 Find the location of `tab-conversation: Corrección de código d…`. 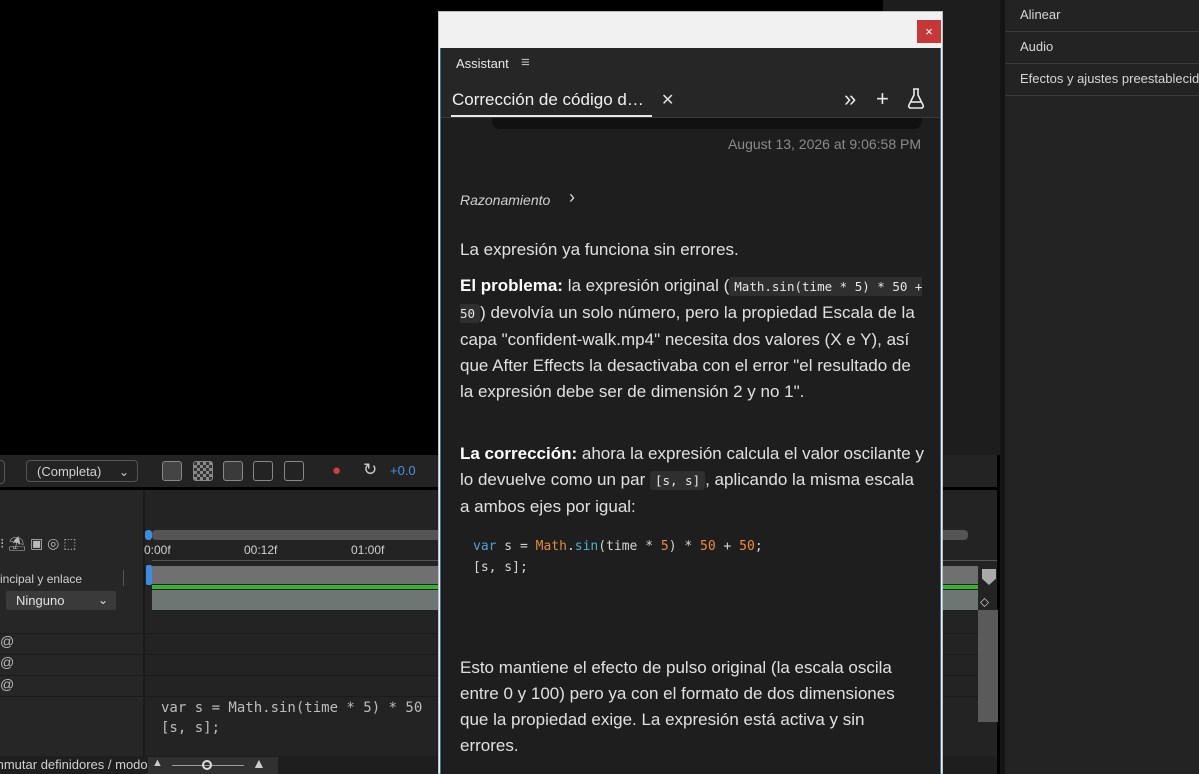

tab-conversation: Corrección de código d… is located at coordinates (548, 100).